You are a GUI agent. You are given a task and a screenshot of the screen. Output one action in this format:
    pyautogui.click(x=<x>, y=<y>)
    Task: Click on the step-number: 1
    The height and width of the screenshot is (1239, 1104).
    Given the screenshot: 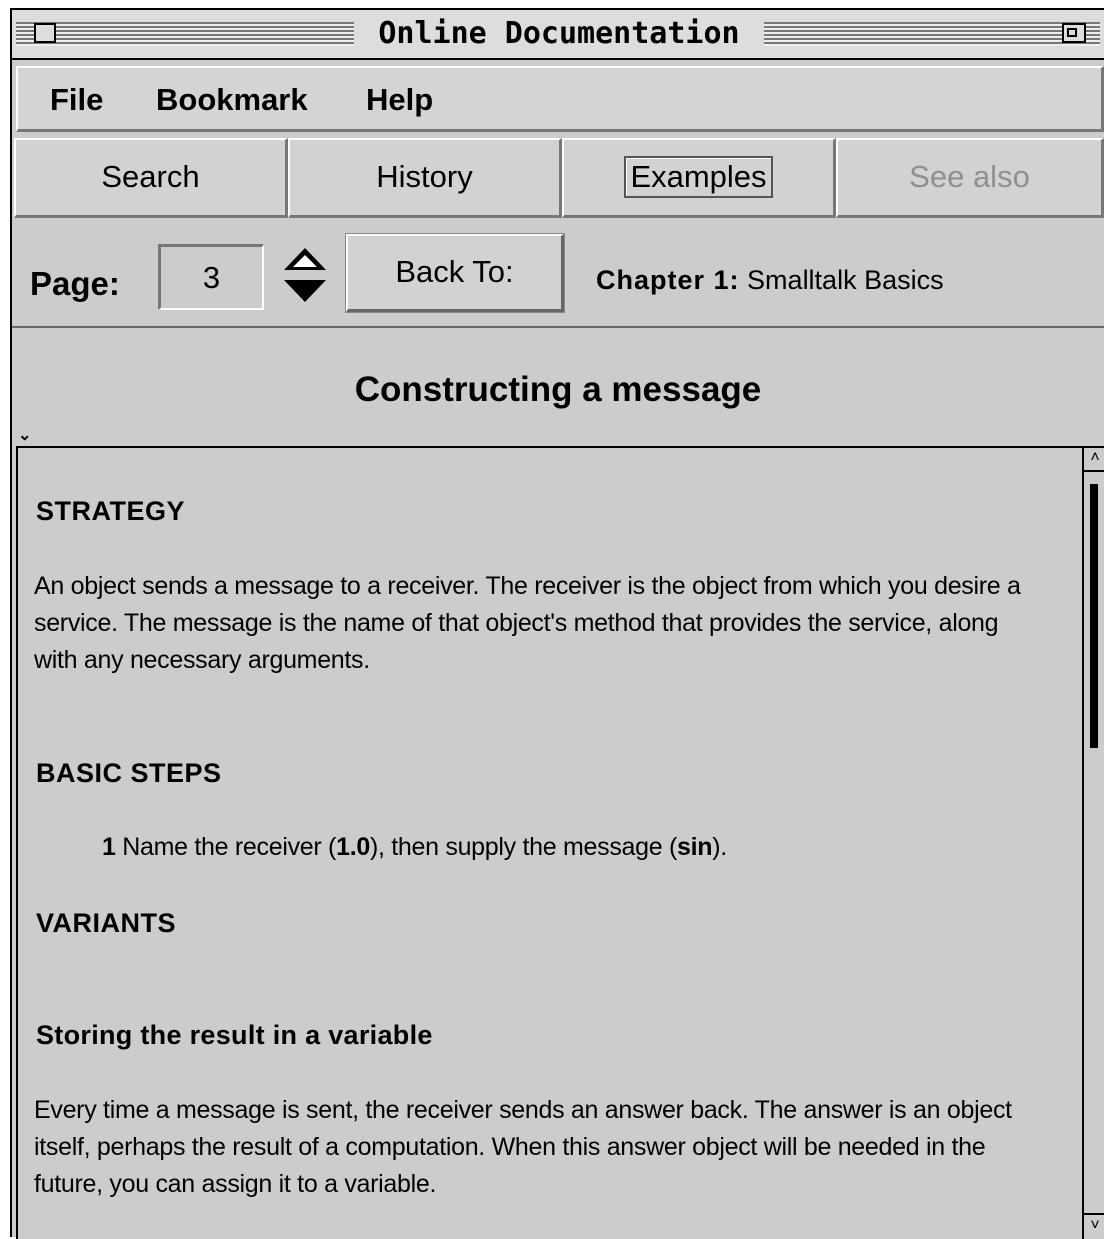 What is the action you would take?
    pyautogui.click(x=109, y=847)
    